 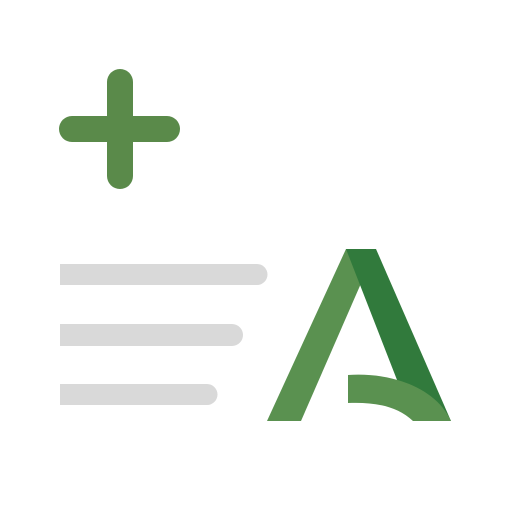 I want to click on text-line-long, so click(x=164, y=274).